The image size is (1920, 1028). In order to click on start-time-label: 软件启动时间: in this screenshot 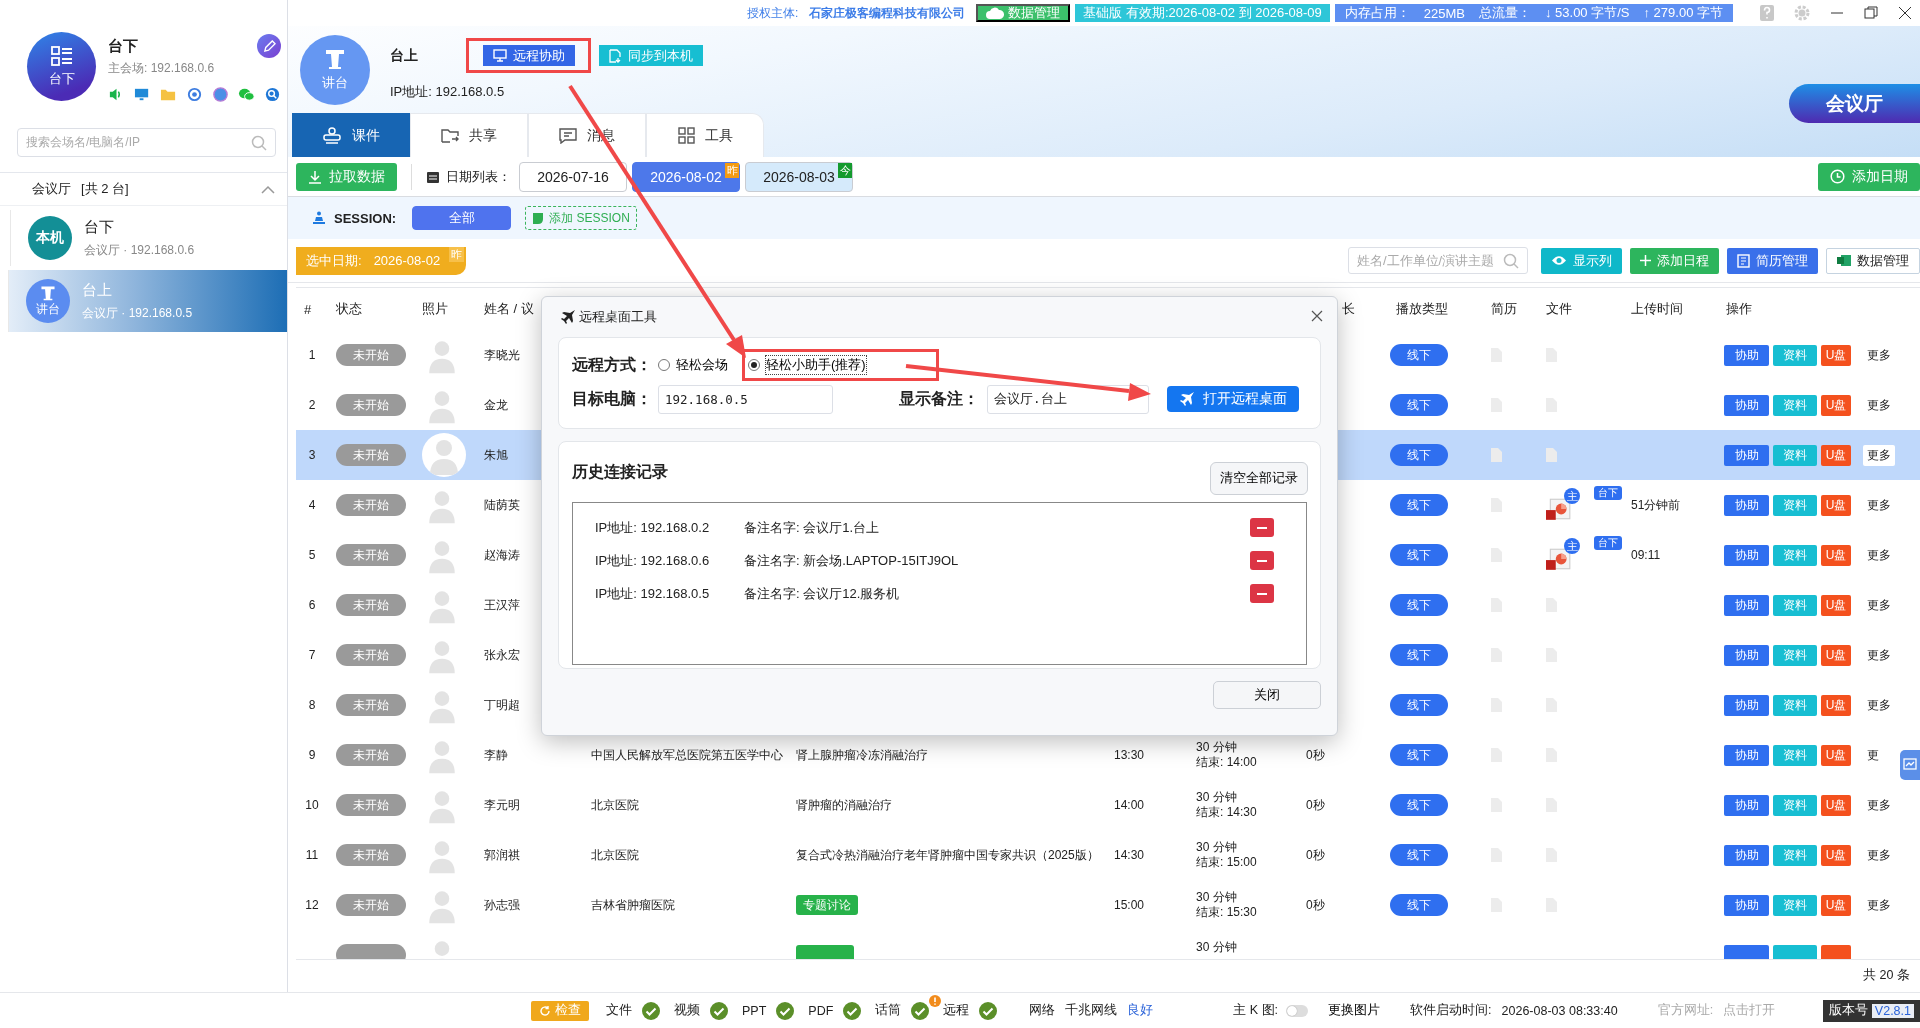, I will do `click(1451, 1010)`.